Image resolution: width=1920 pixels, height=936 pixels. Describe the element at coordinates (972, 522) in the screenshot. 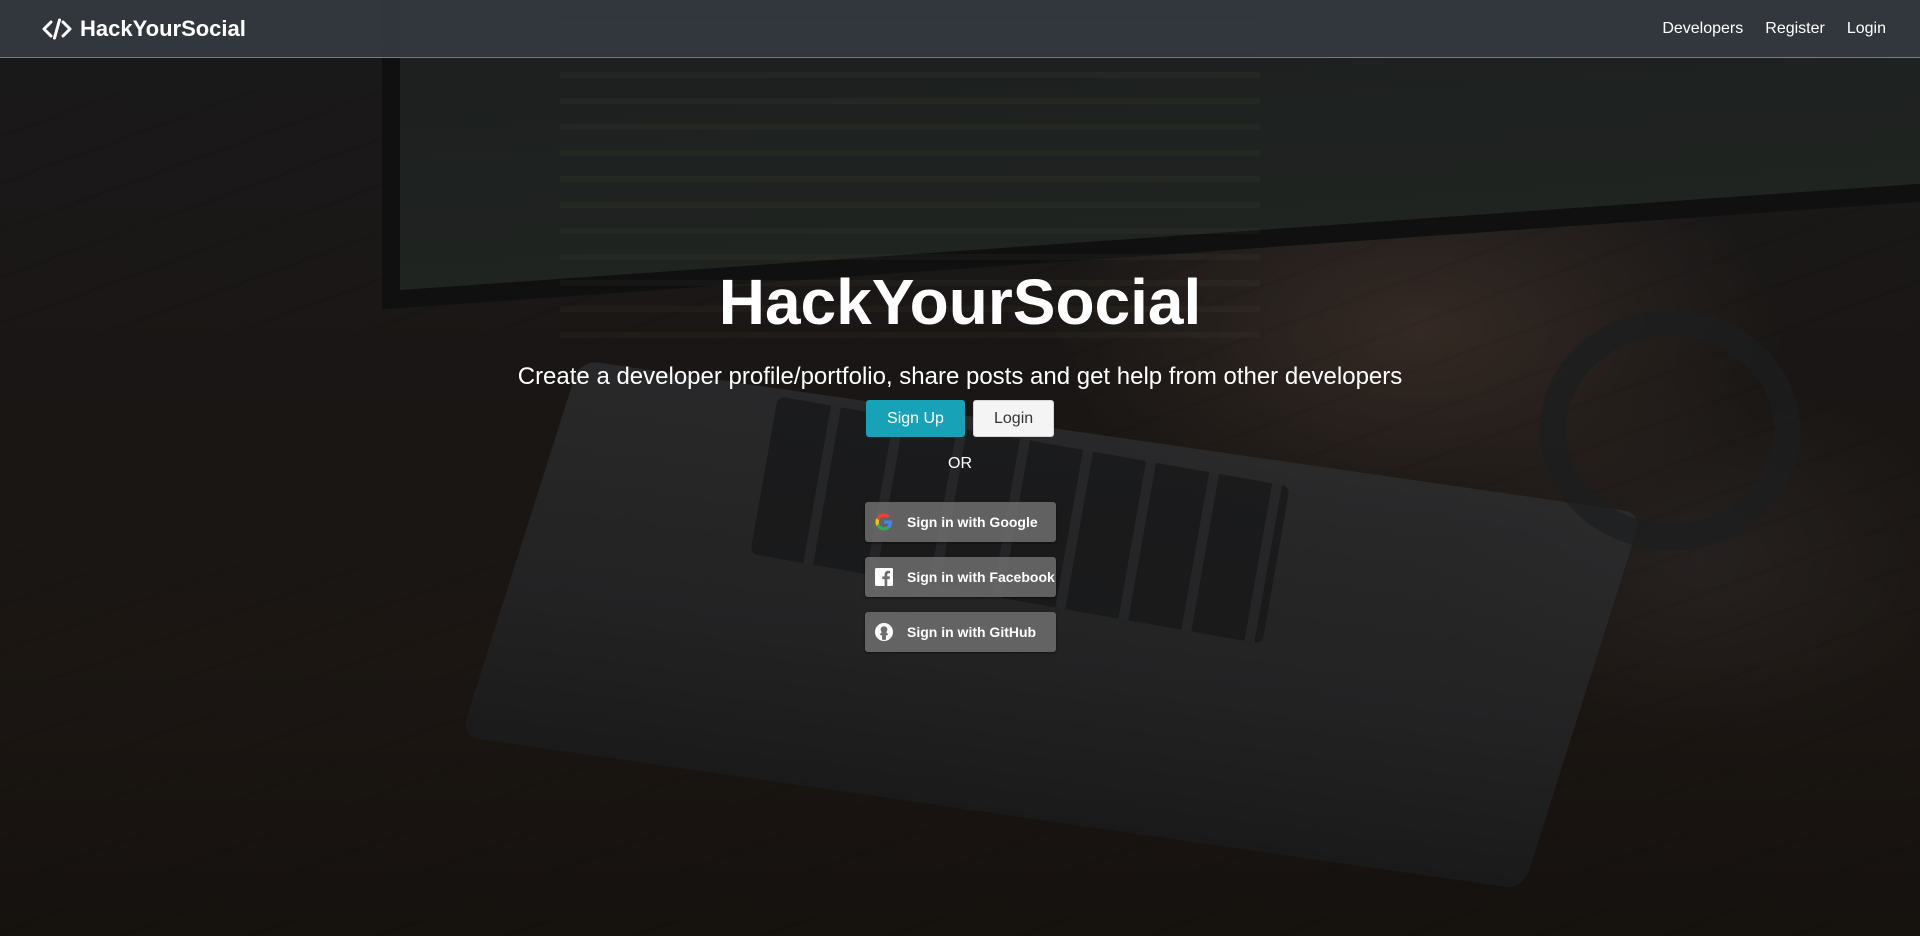

I see `sign-in-google-label: Sign in with Google` at that location.